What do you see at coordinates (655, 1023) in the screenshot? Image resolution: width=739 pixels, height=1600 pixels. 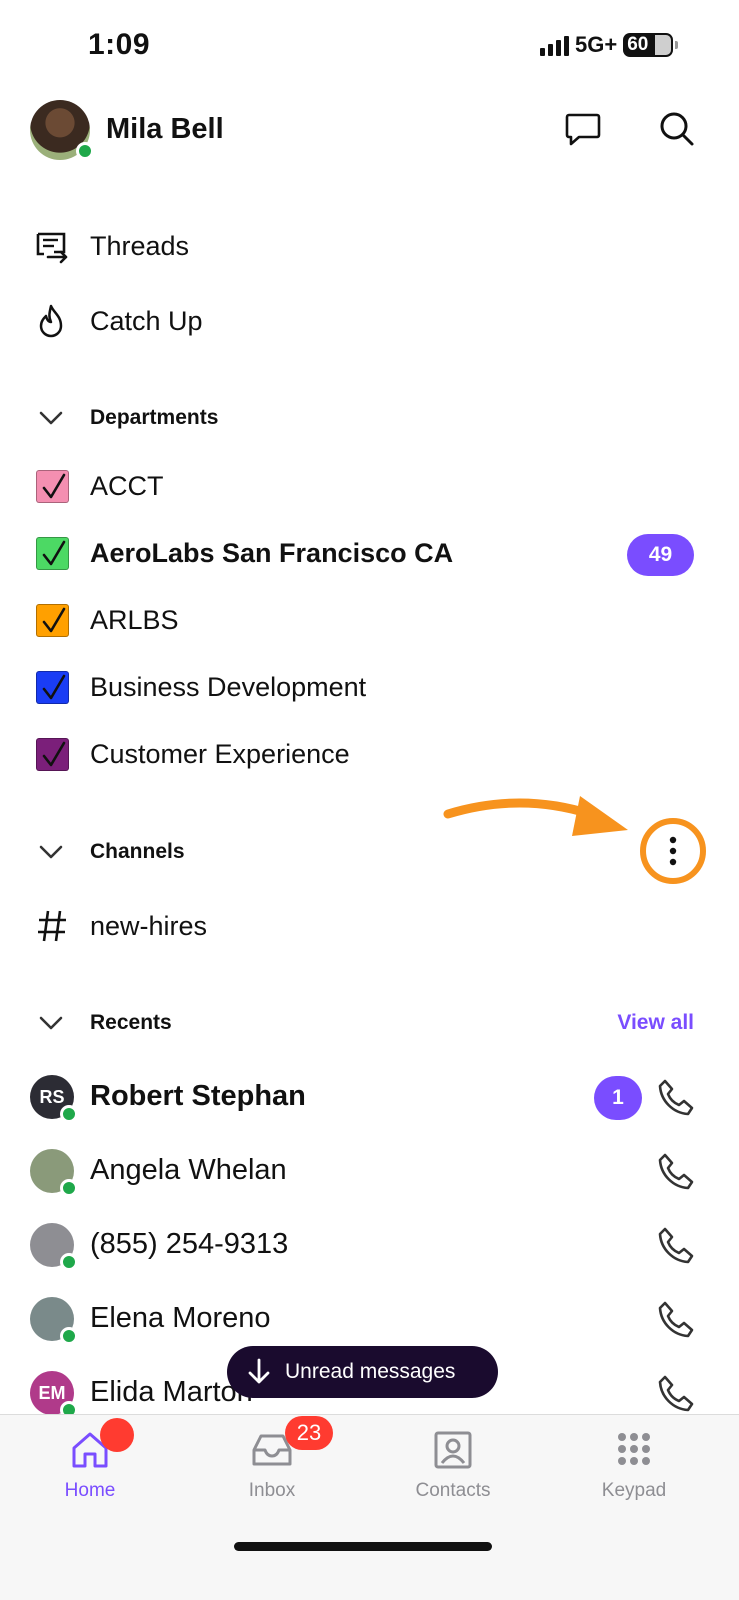 I see `view-all-link: View all` at bounding box center [655, 1023].